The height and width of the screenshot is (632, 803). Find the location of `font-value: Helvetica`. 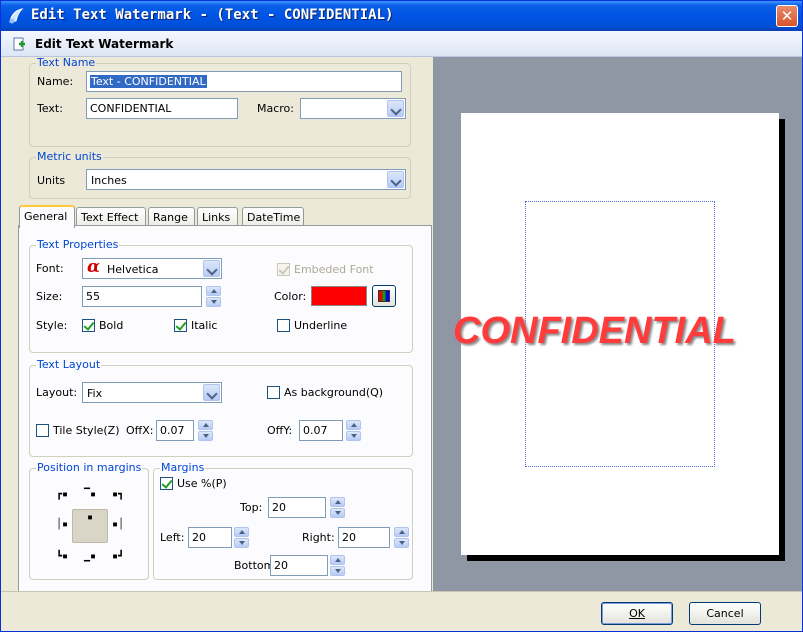

font-value: Helvetica is located at coordinates (133, 269).